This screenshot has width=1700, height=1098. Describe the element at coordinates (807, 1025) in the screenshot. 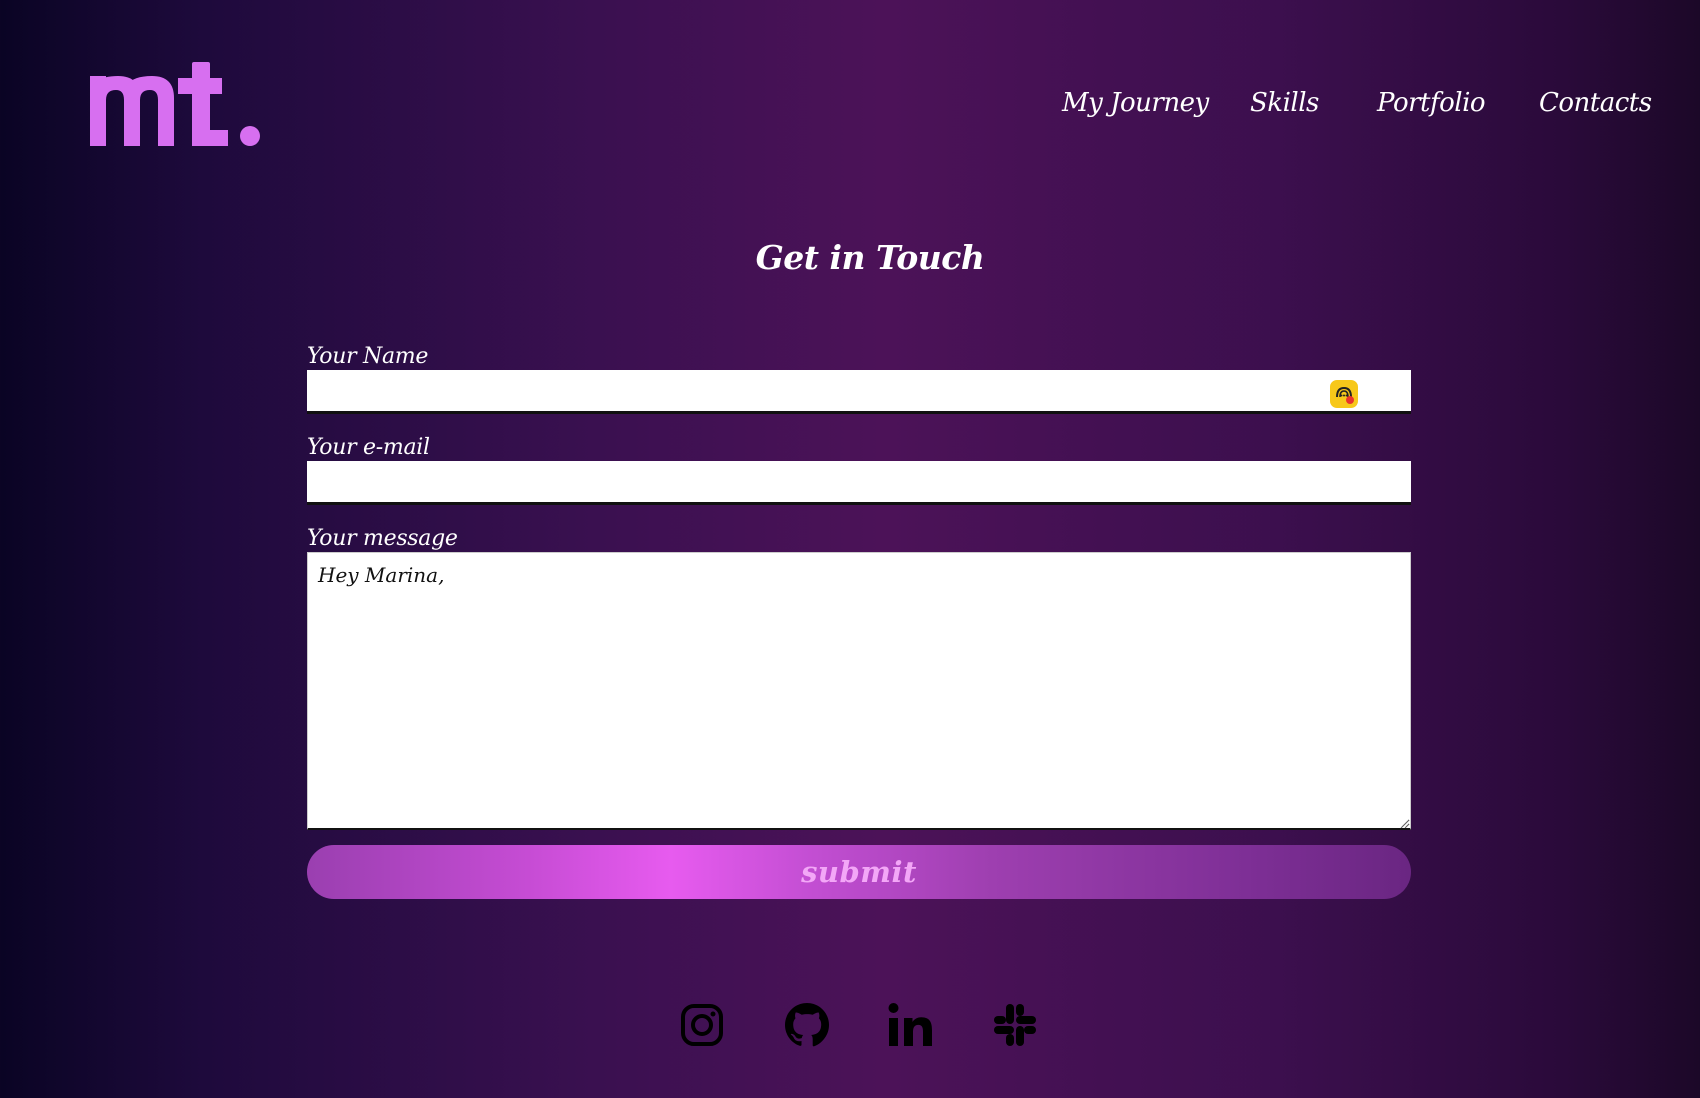

I see `github-icon` at that location.